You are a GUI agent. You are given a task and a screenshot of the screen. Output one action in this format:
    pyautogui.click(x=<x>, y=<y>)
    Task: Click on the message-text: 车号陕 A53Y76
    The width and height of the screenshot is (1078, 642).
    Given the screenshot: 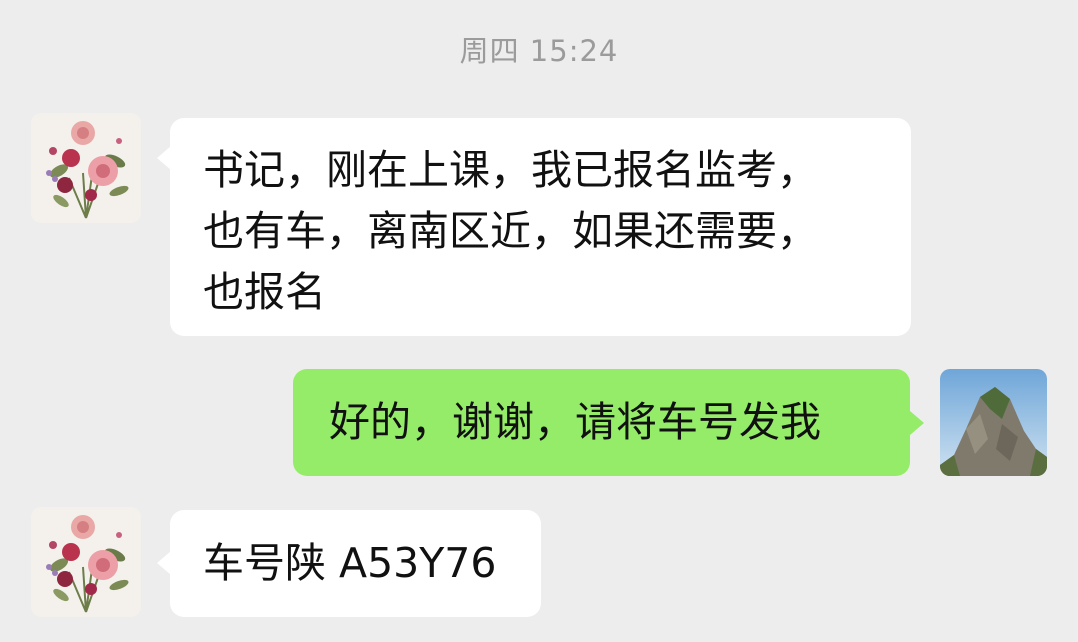 What is the action you would take?
    pyautogui.click(x=350, y=563)
    